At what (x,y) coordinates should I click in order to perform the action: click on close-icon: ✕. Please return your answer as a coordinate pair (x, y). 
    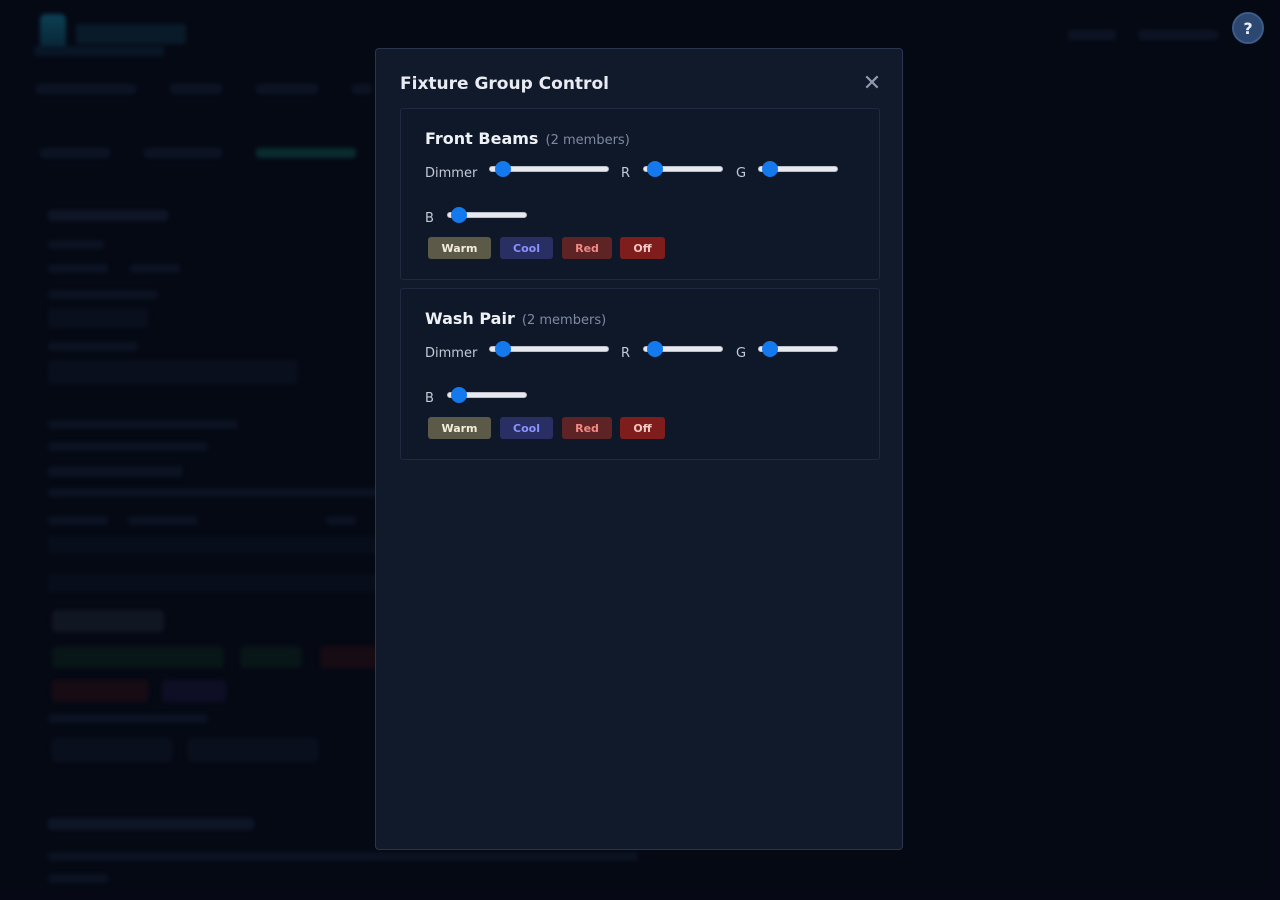
    Looking at the image, I should click on (872, 83).